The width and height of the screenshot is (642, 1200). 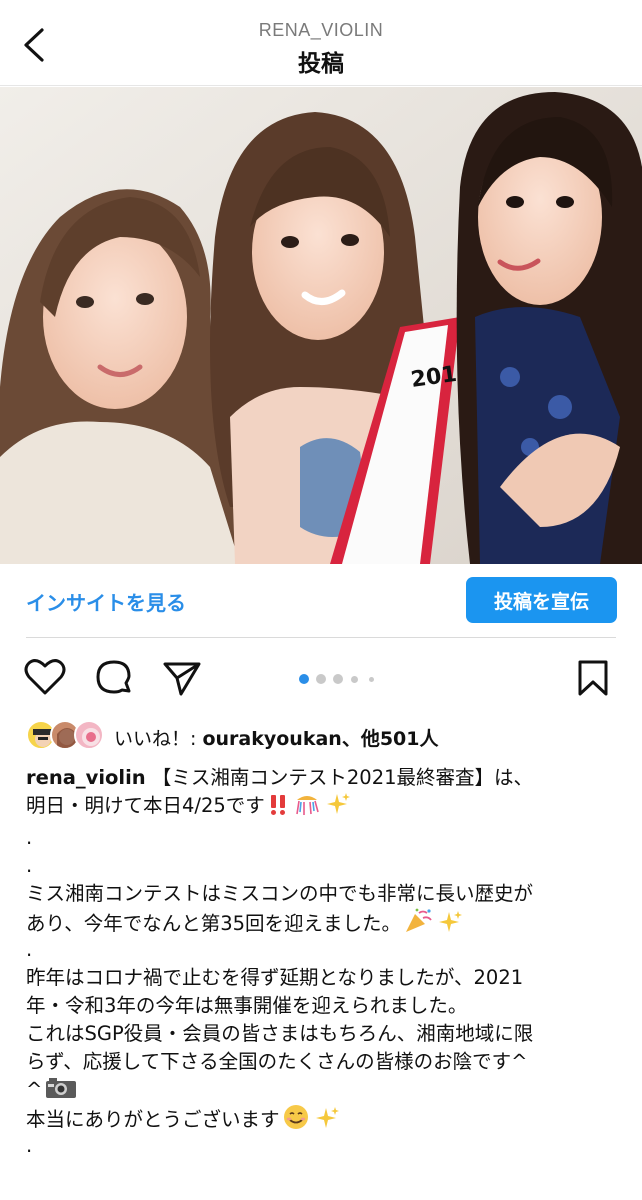 I want to click on caption-line: 本当にありがとうございます, so click(x=320, y=1118).